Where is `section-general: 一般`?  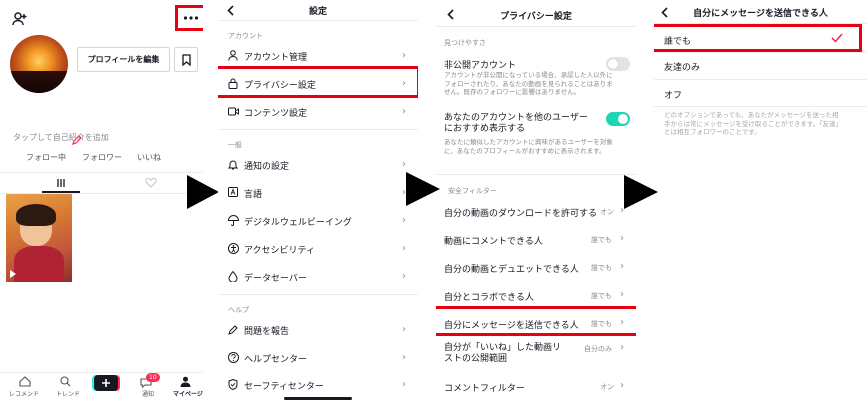 section-general: 一般 is located at coordinates (235, 145).